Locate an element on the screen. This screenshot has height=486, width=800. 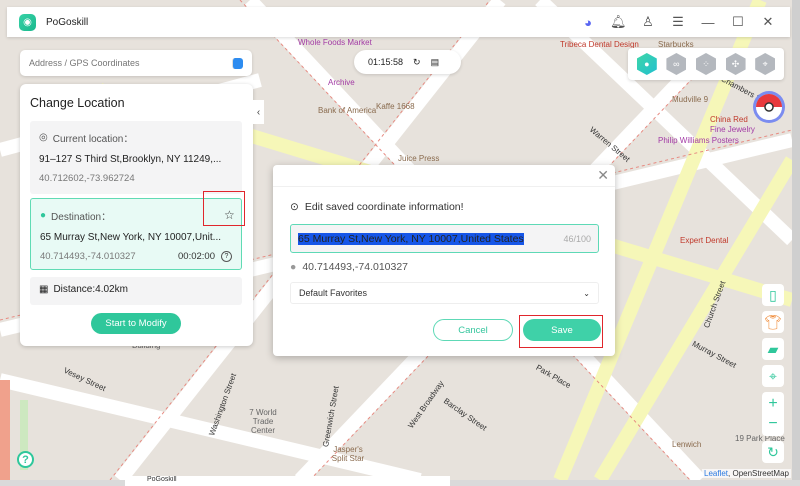
history-icon: ▤ is located at coordinates (435, 62).